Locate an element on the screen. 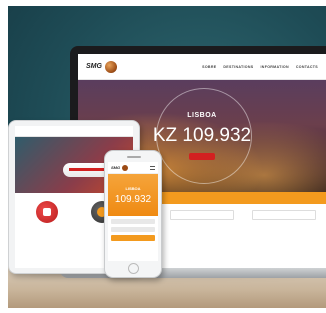 The width and height of the screenshot is (326, 313). site-logo: SMG is located at coordinates (101, 66).